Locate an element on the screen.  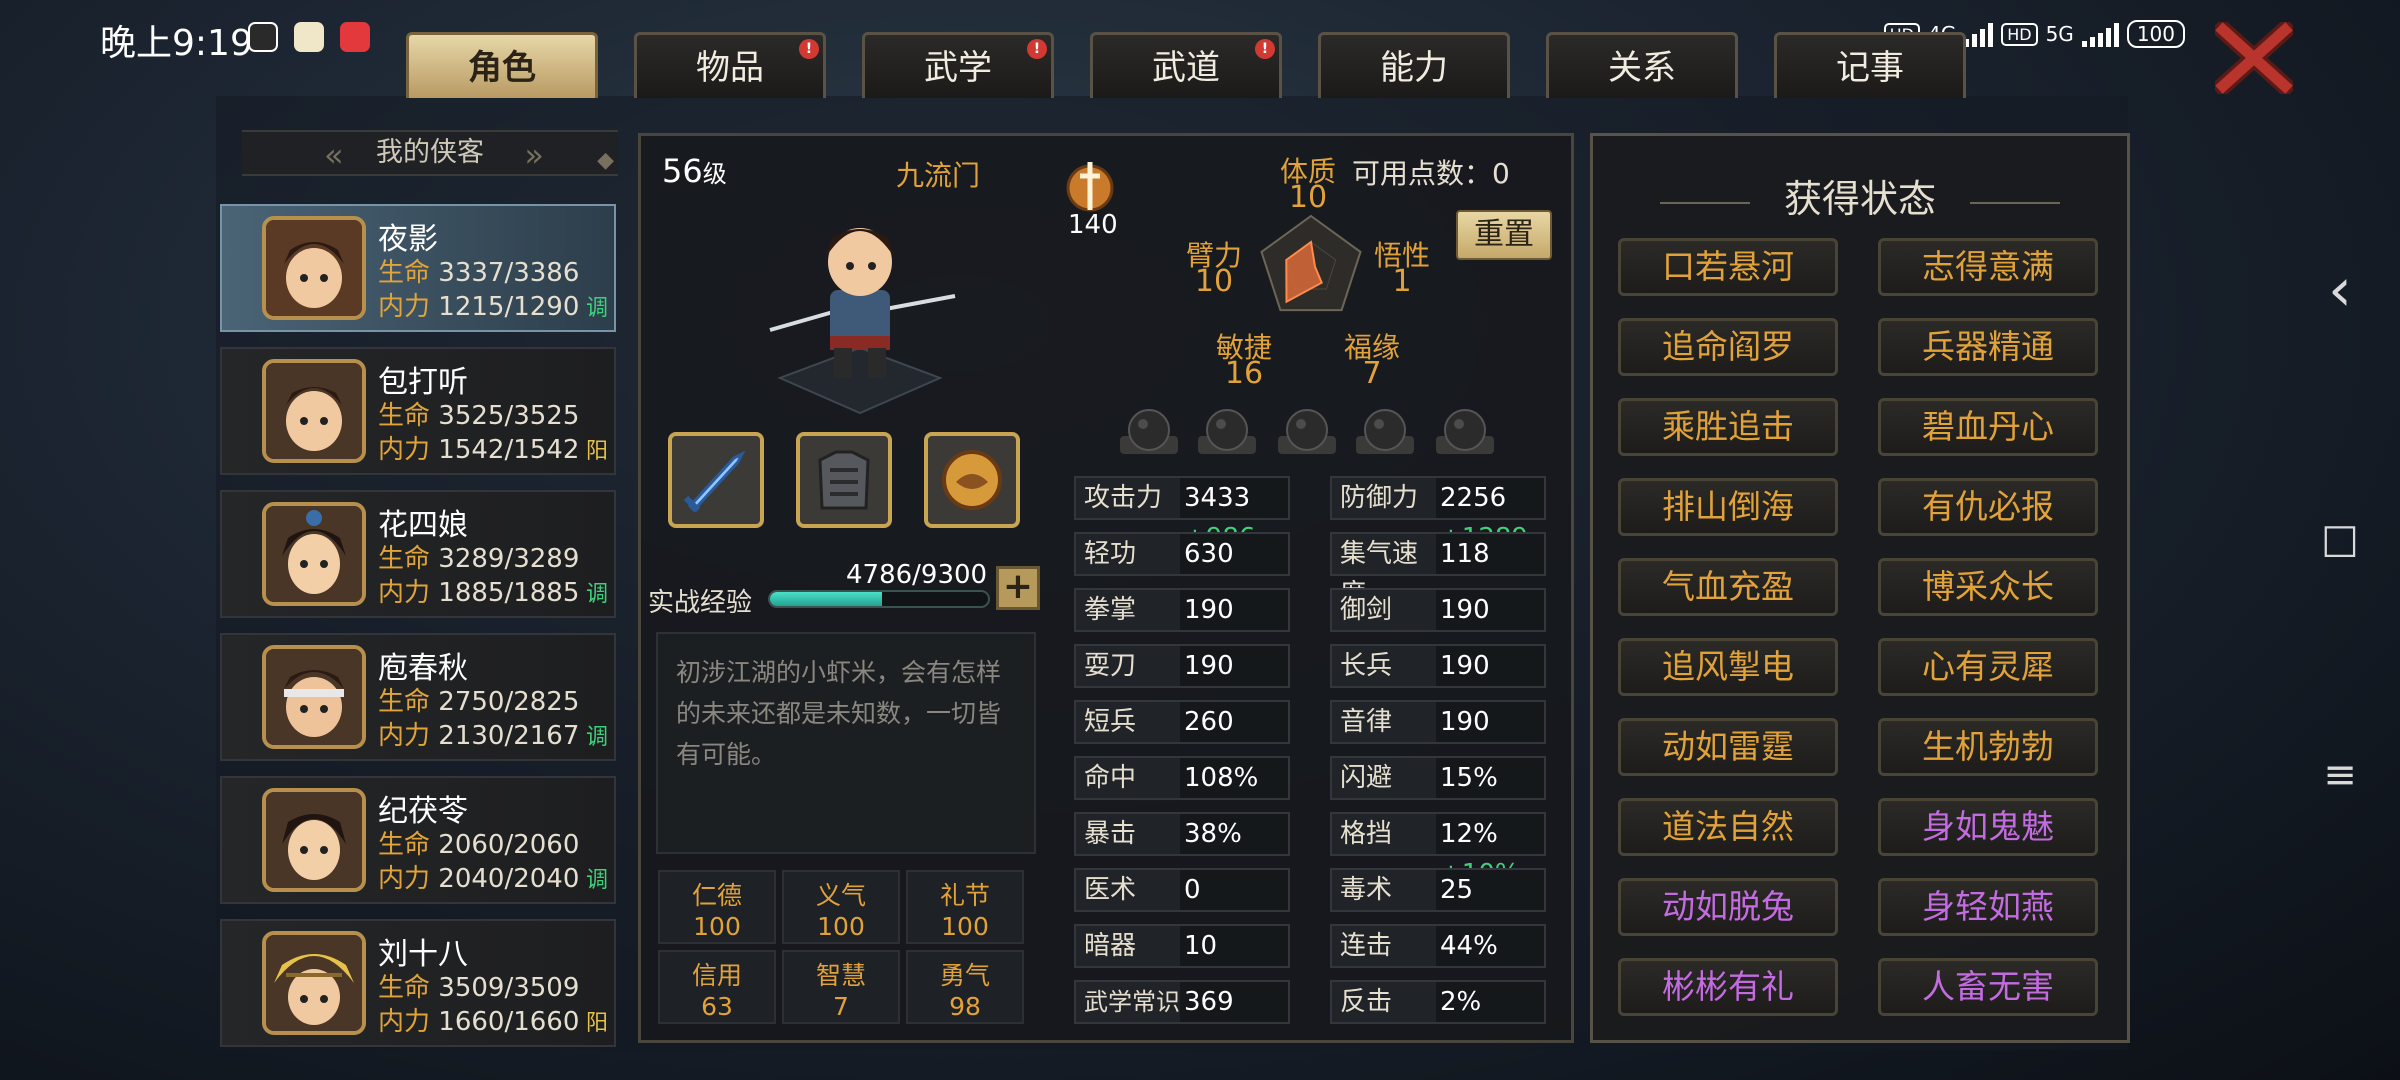
close-icon is located at coordinates (2254, 58).